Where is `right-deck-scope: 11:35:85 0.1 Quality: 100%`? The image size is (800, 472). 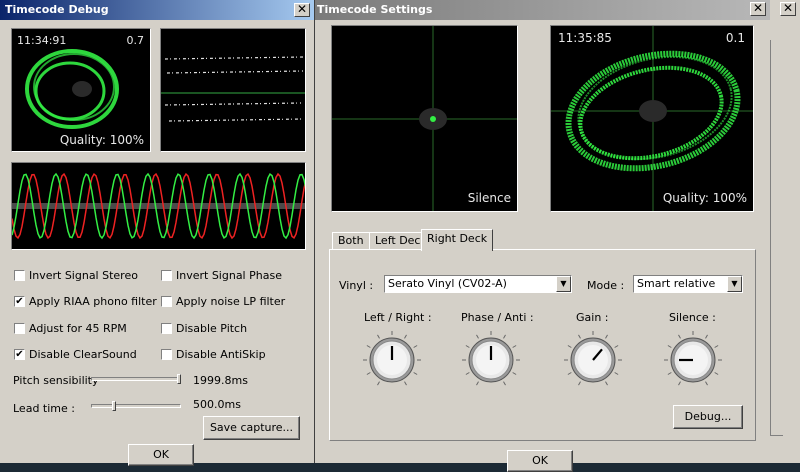
right-deck-scope: 11:35:85 0.1 Quality: 100% is located at coordinates (652, 118).